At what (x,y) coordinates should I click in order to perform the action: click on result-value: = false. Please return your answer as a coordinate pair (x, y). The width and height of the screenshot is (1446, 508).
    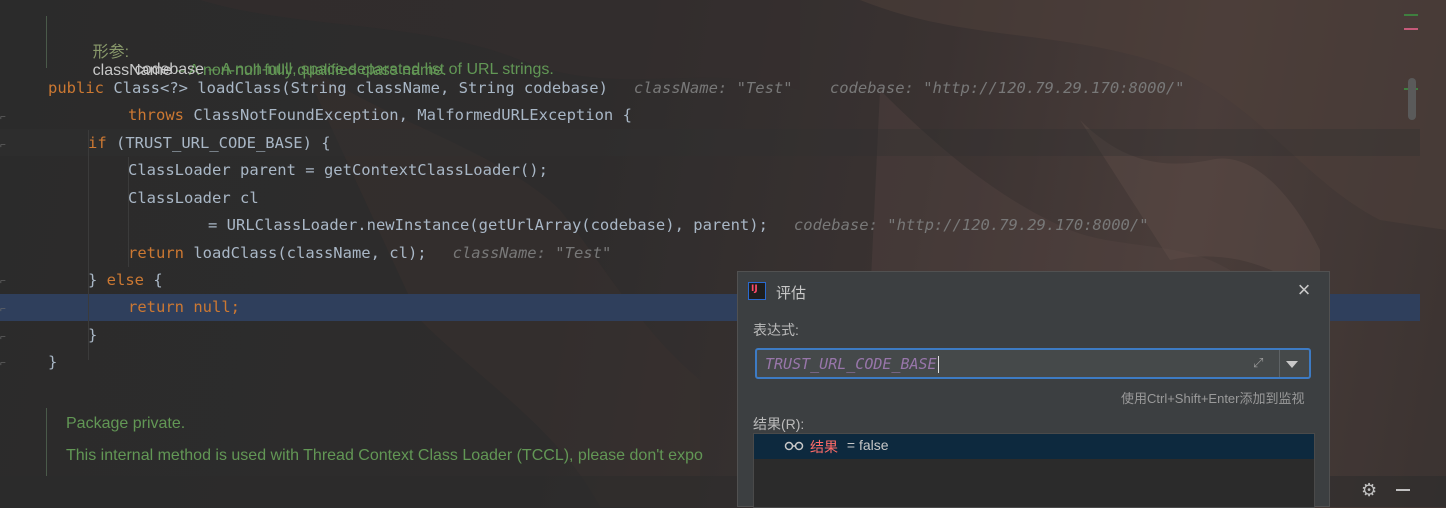
    Looking at the image, I should click on (866, 445).